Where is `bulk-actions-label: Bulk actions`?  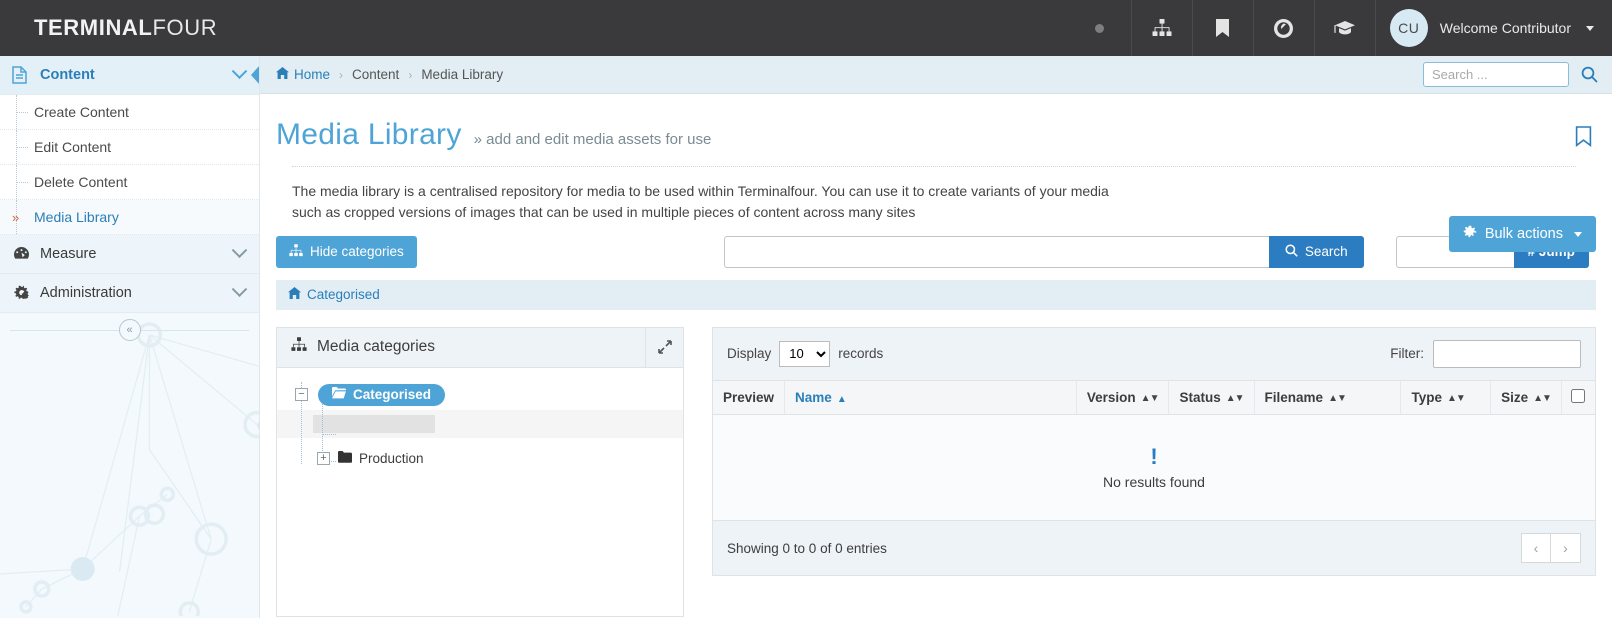 bulk-actions-label: Bulk actions is located at coordinates (1523, 234).